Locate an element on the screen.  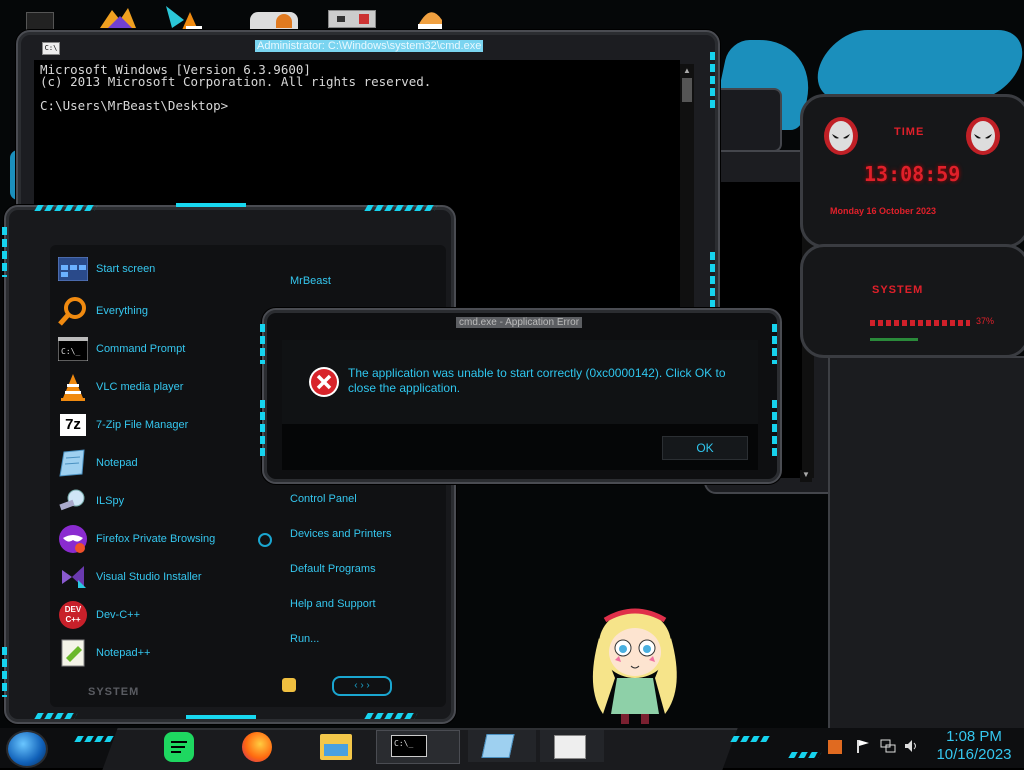
widget-date-value: Monday 16 October 2023 is located at coordinates (883, 211).